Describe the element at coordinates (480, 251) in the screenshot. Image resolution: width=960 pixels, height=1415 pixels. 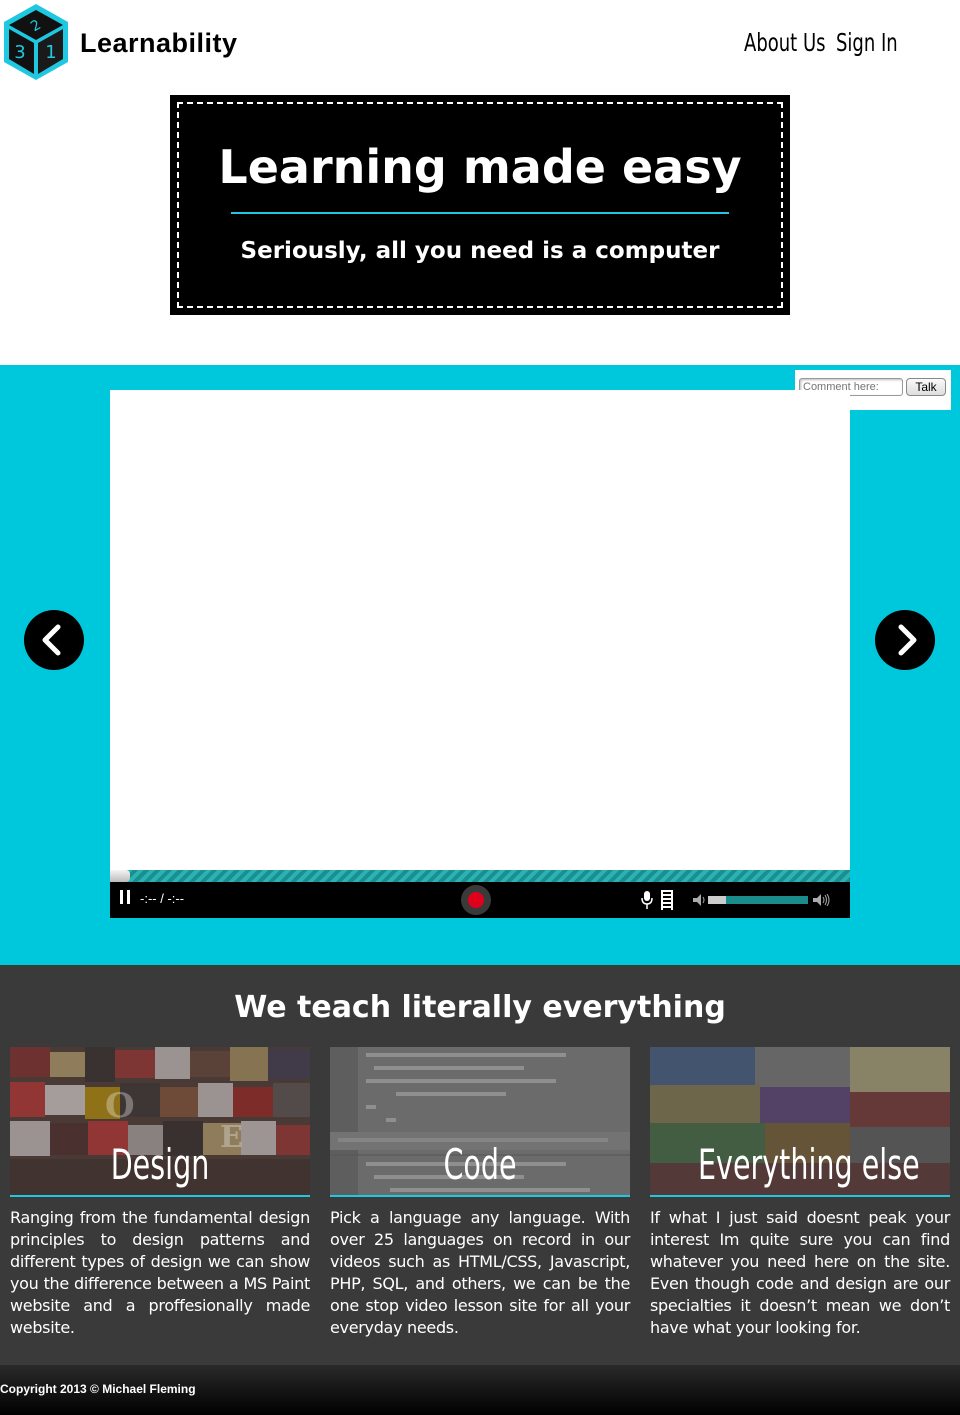
I see `hero-subtitle: Seriously, all you need is a computer` at that location.